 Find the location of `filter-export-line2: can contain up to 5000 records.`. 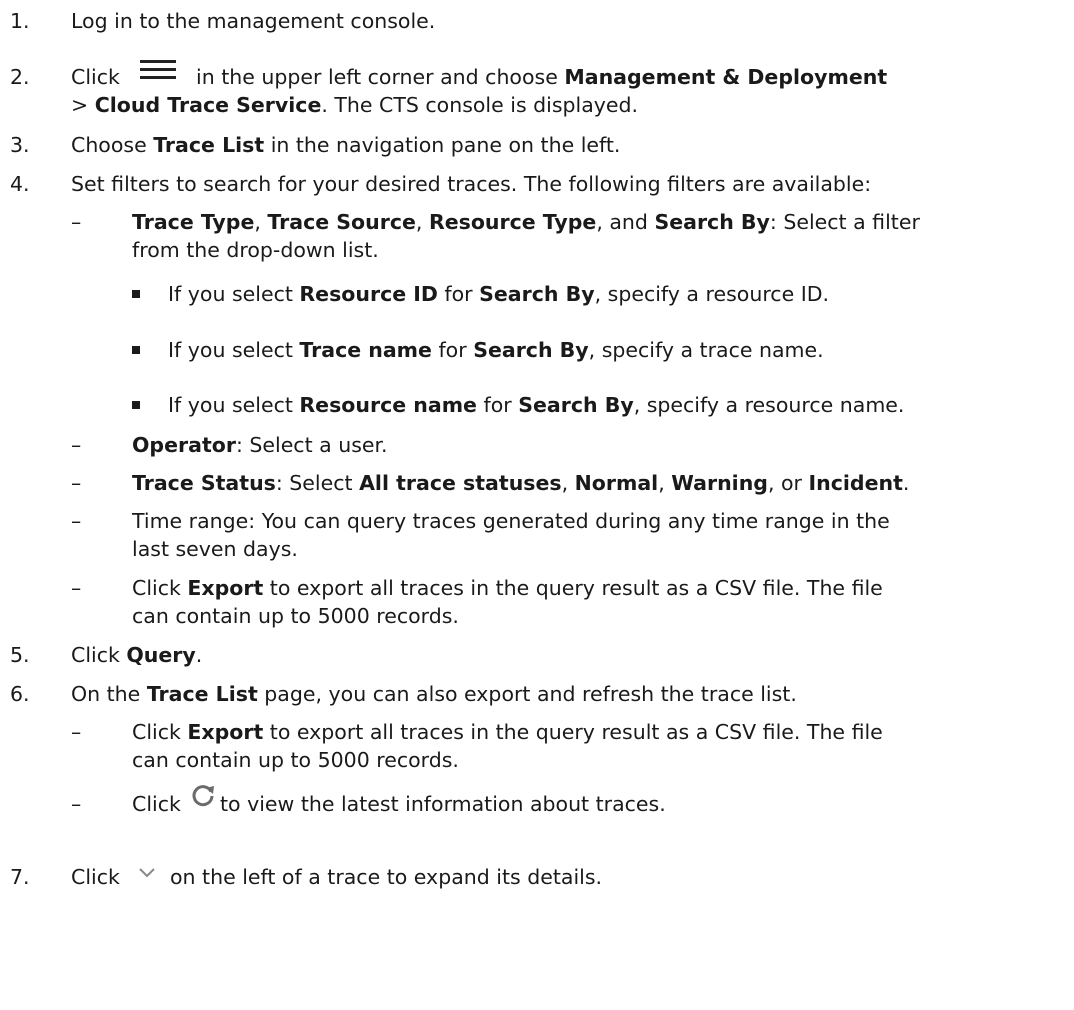

filter-export-line2: can contain up to 5000 records. is located at coordinates (295, 616).